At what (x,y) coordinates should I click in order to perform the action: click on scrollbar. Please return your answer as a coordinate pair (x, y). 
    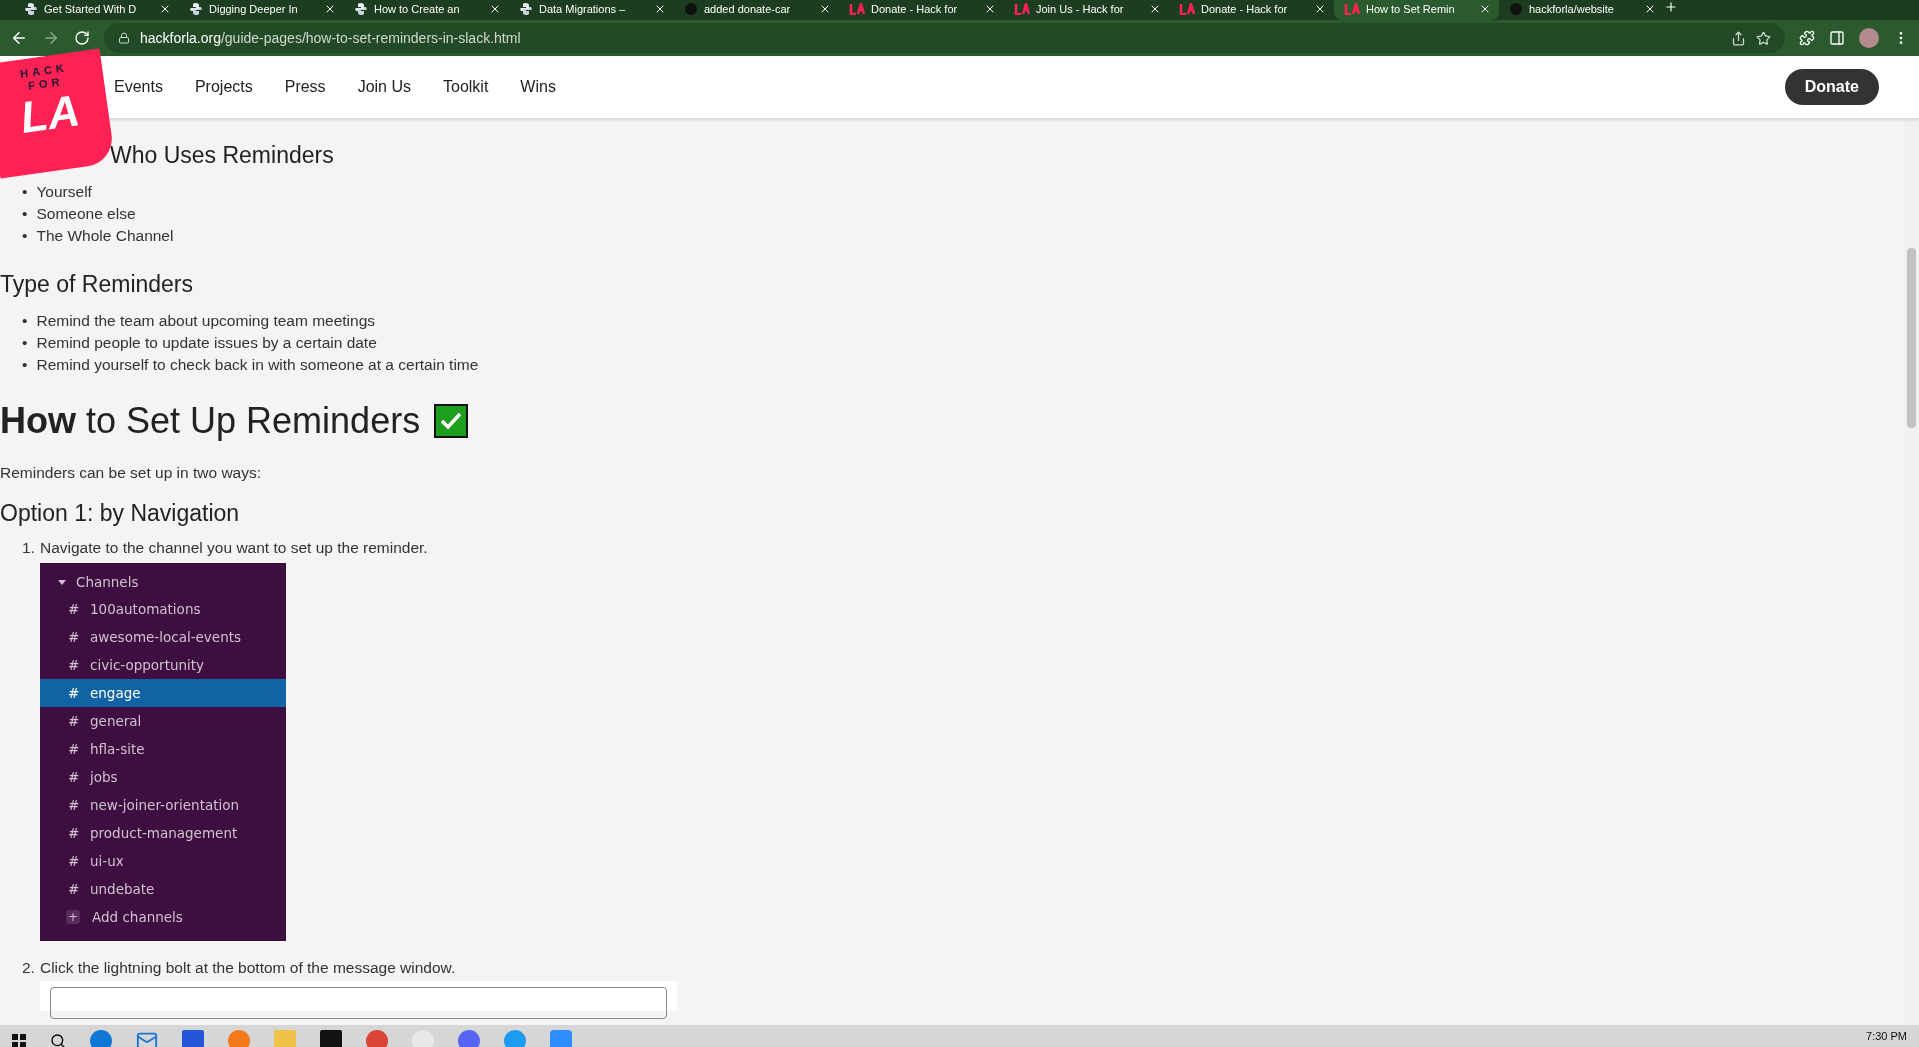
    Looking at the image, I should click on (1911, 571).